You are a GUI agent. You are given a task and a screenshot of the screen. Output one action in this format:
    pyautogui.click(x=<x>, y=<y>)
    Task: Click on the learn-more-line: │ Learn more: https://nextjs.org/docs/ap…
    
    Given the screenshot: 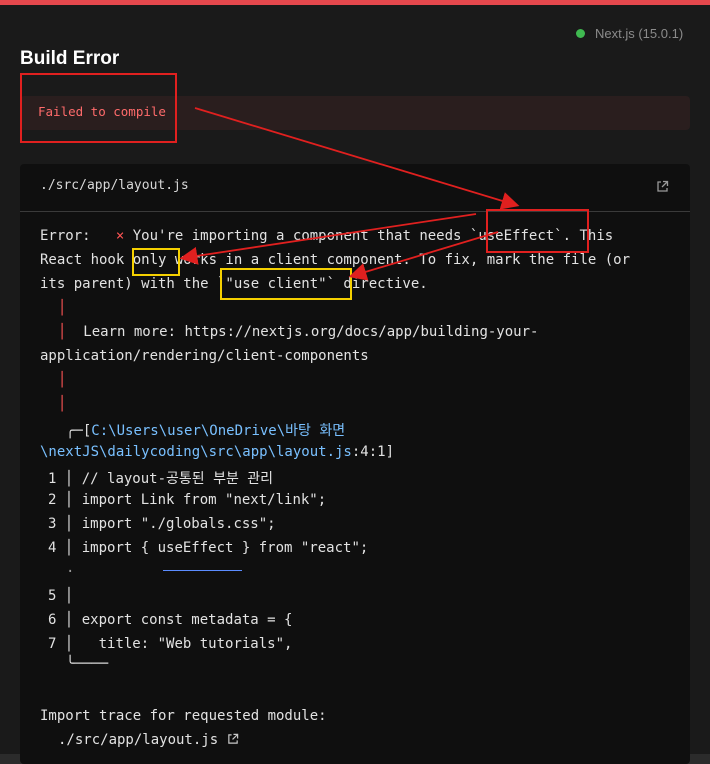 What is the action you would take?
    pyautogui.click(x=298, y=332)
    